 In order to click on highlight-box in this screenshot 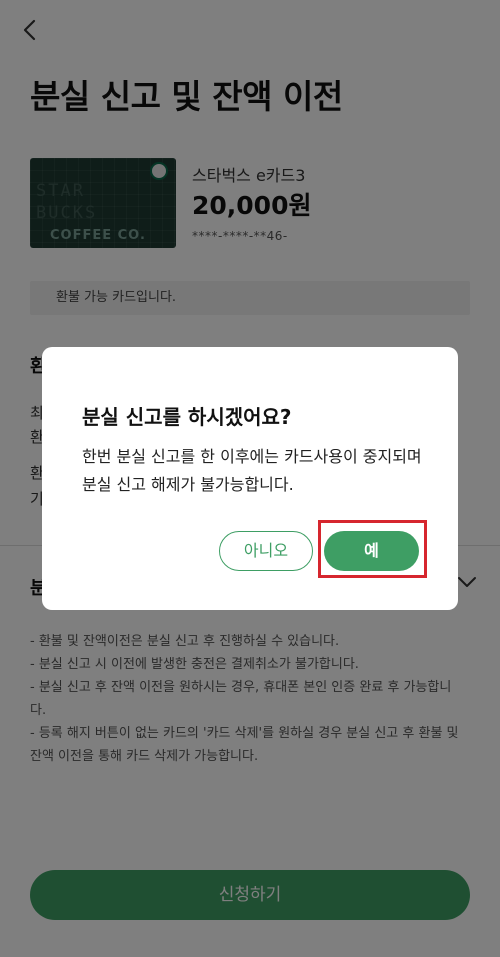, I will do `click(372, 549)`.